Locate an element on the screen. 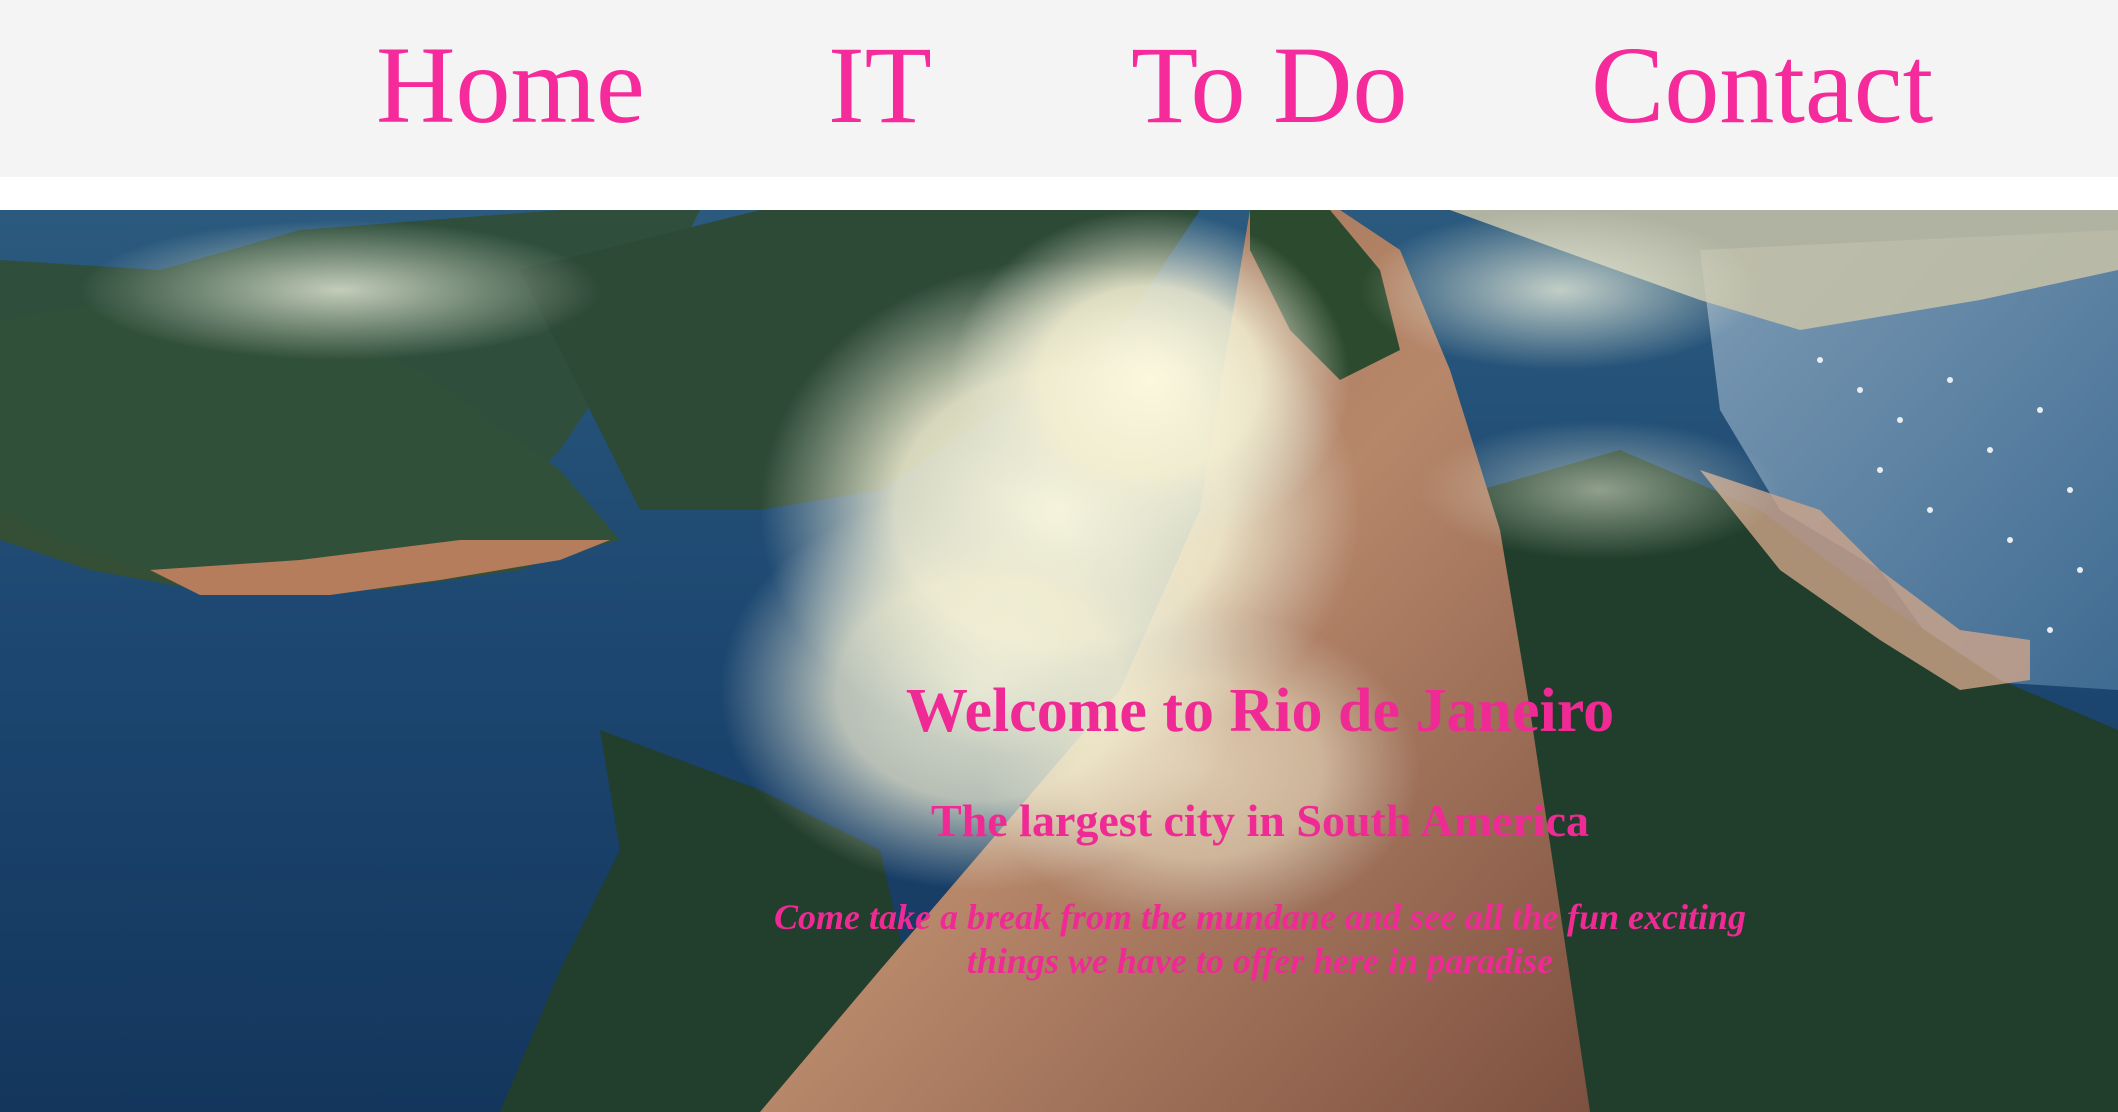  nav-link-home: Home is located at coordinates (510, 85).